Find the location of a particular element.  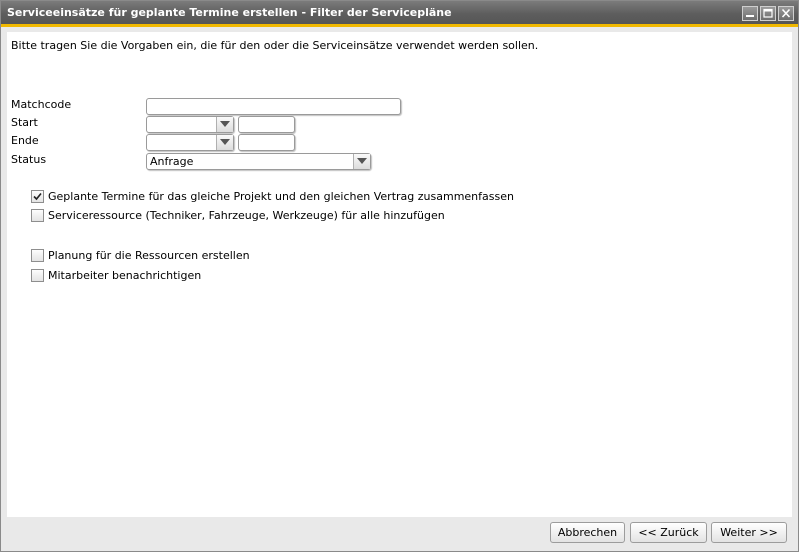

checkmark-icon is located at coordinates (37, 196).